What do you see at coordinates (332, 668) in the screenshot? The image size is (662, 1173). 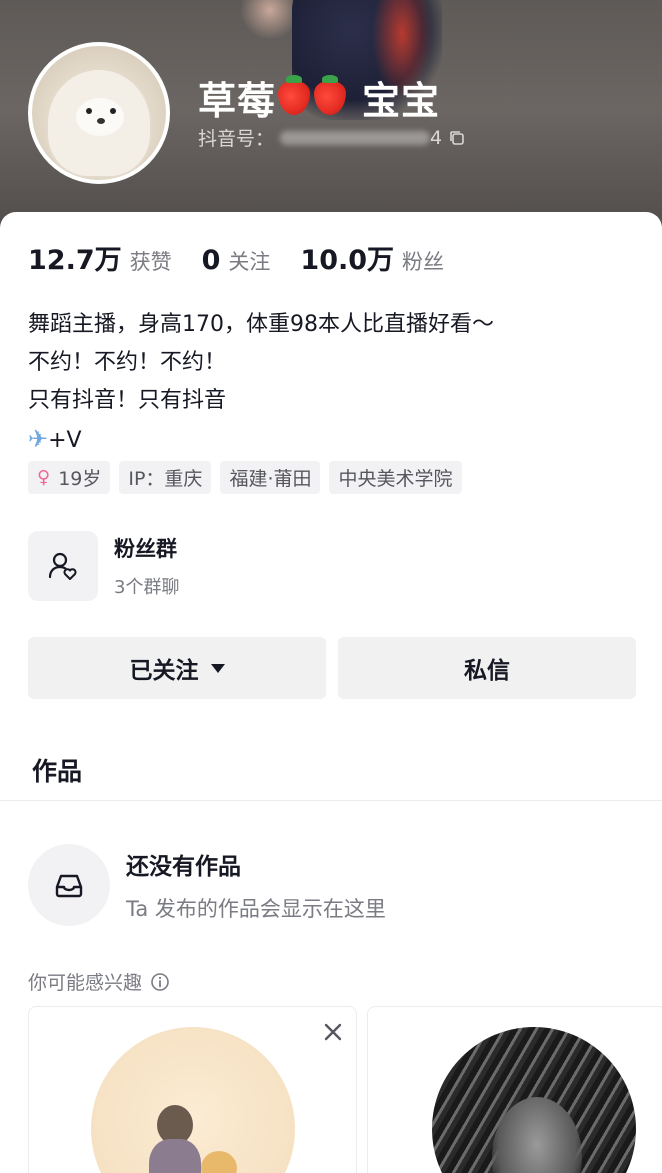 I see `action-buttons: 已关注 私信` at bounding box center [332, 668].